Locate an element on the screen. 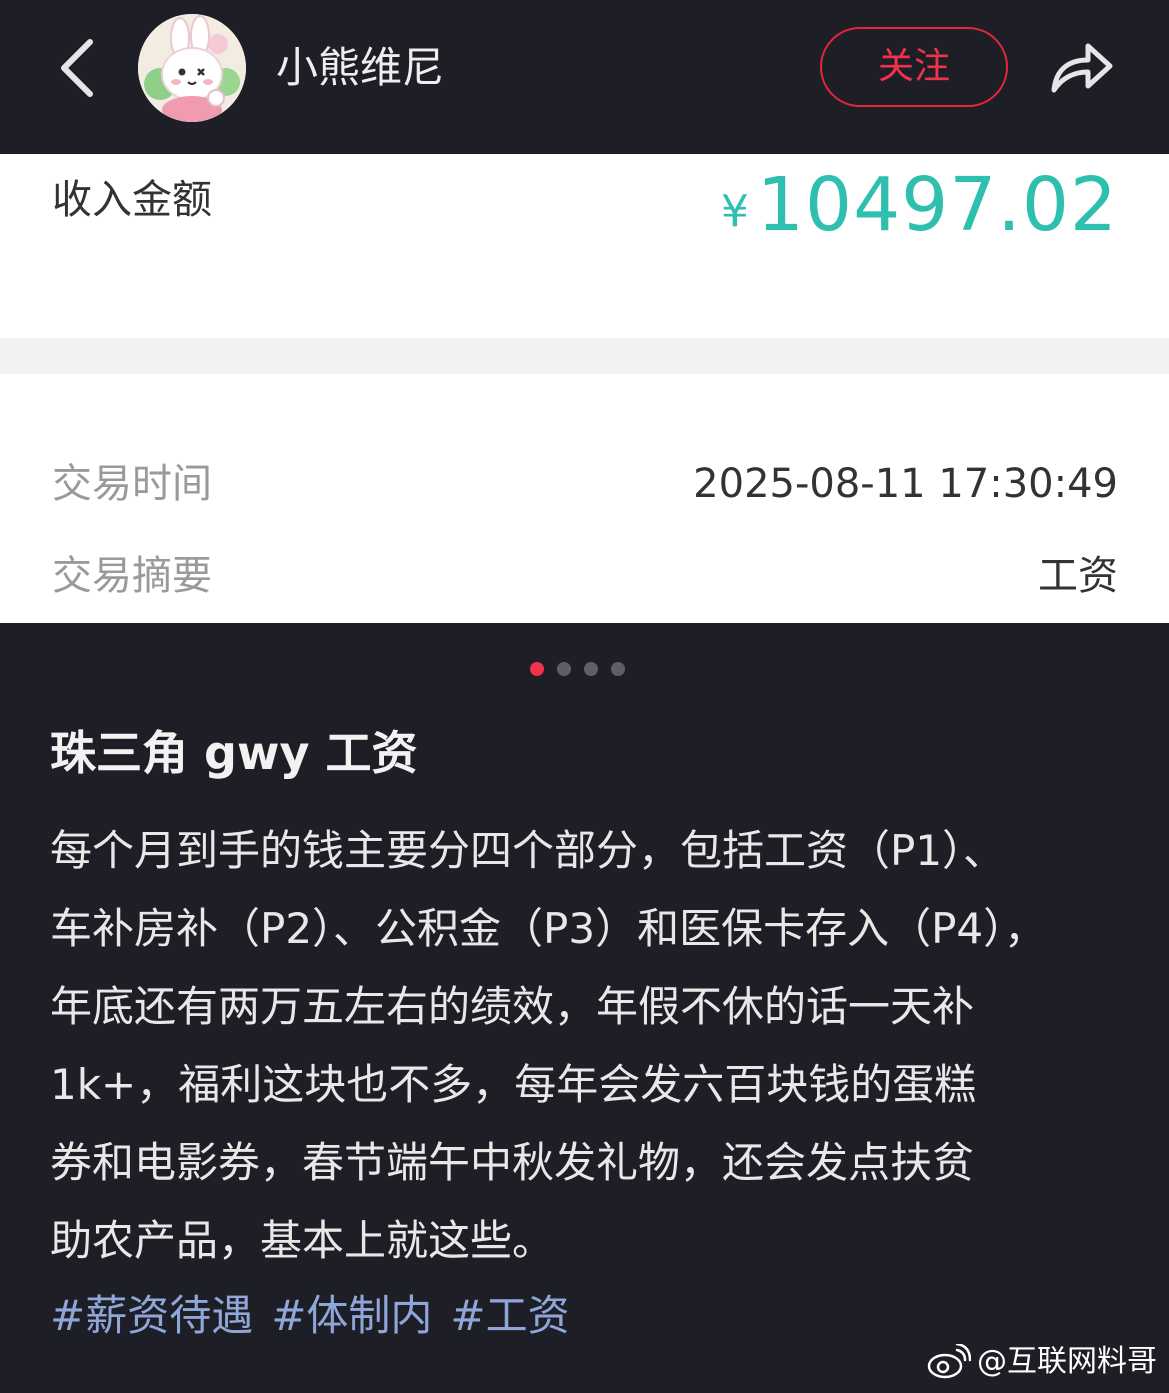 The width and height of the screenshot is (1169, 1393). bunny-avatar-image is located at coordinates (192, 68).